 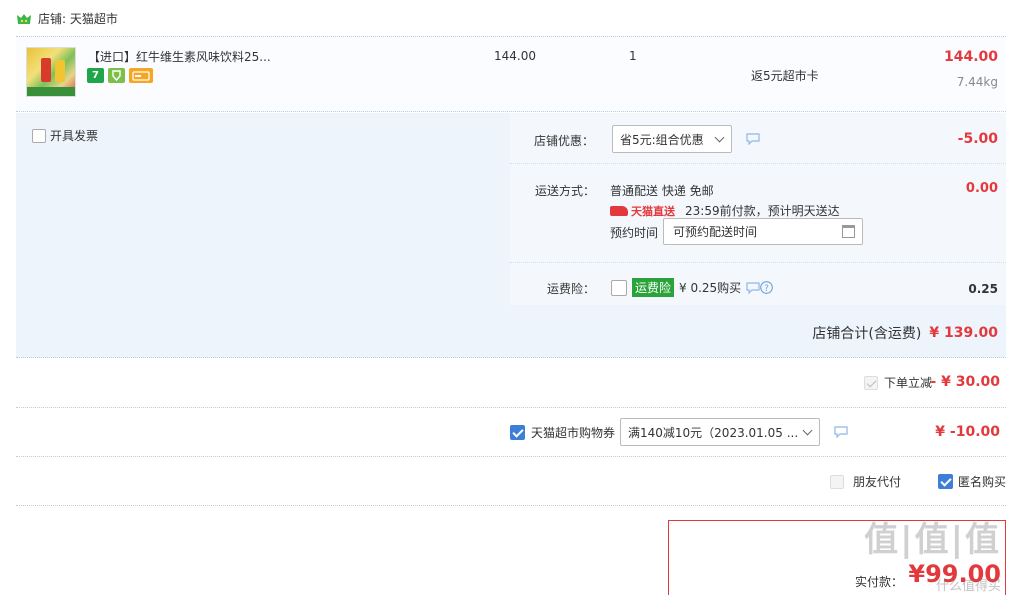 I want to click on help-icon: ?, so click(x=767, y=287).